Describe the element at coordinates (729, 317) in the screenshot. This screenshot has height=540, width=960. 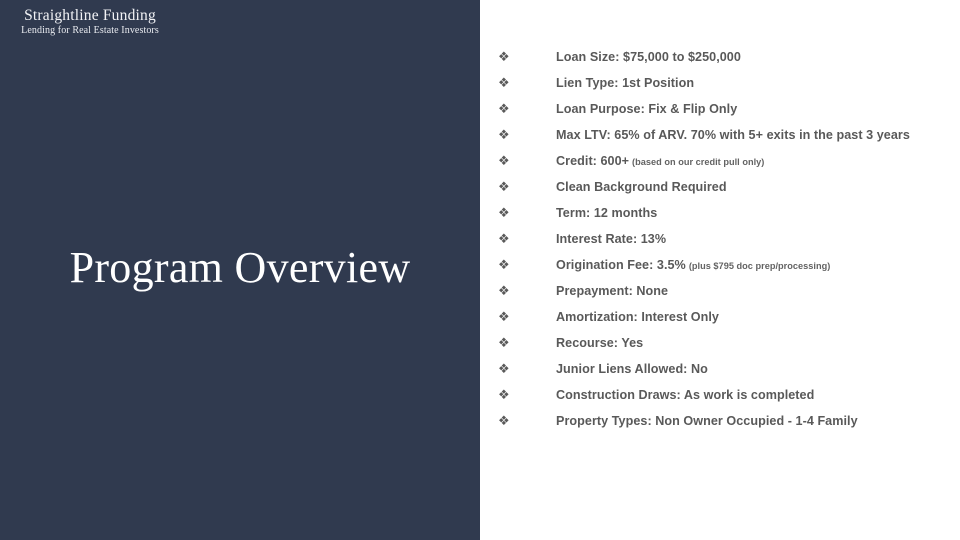
I see `list-item: ❖ Amortization: Interest Only` at that location.